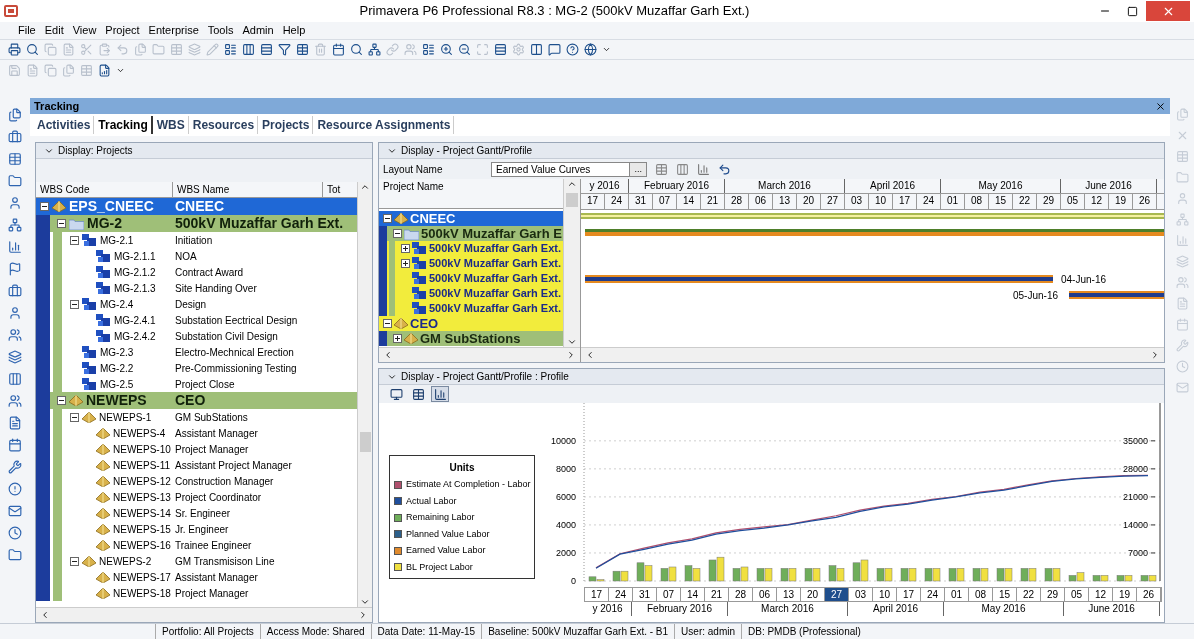 This screenshot has width=1194, height=639. Describe the element at coordinates (196, 223) in the screenshot. I see `wbs-row: MG-2 500kV Muzaffar Garh Ext.` at that location.